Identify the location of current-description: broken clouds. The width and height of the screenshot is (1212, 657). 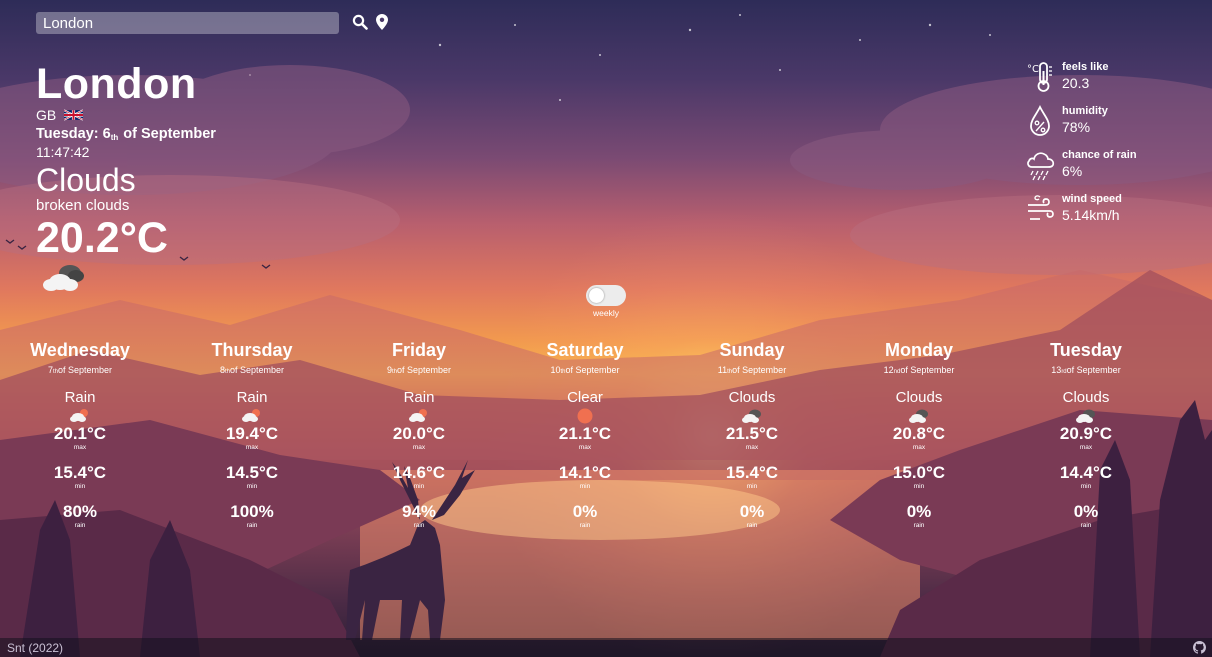
(83, 205).